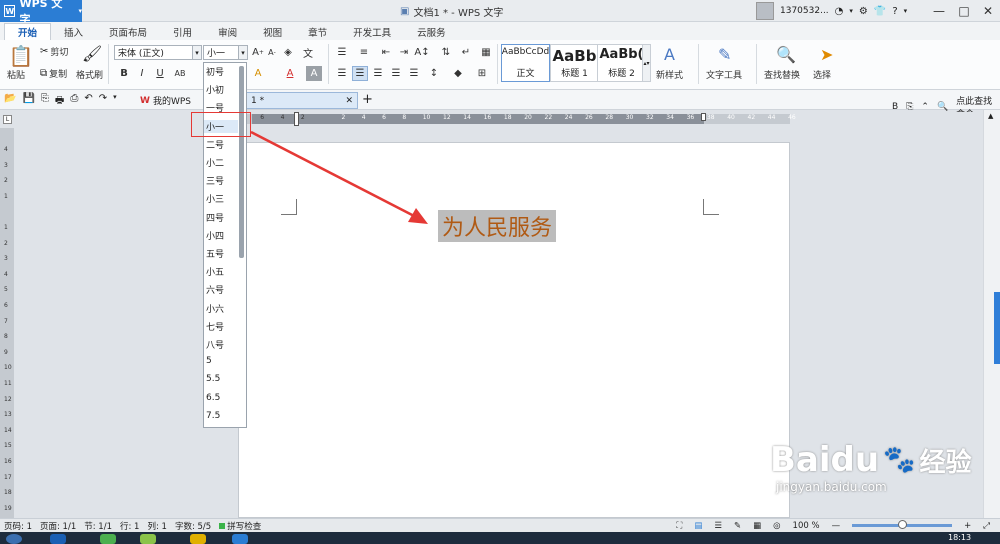 Image resolution: width=1000 pixels, height=544 pixels. I want to click on zoom-in-icon: +, so click(967, 526).